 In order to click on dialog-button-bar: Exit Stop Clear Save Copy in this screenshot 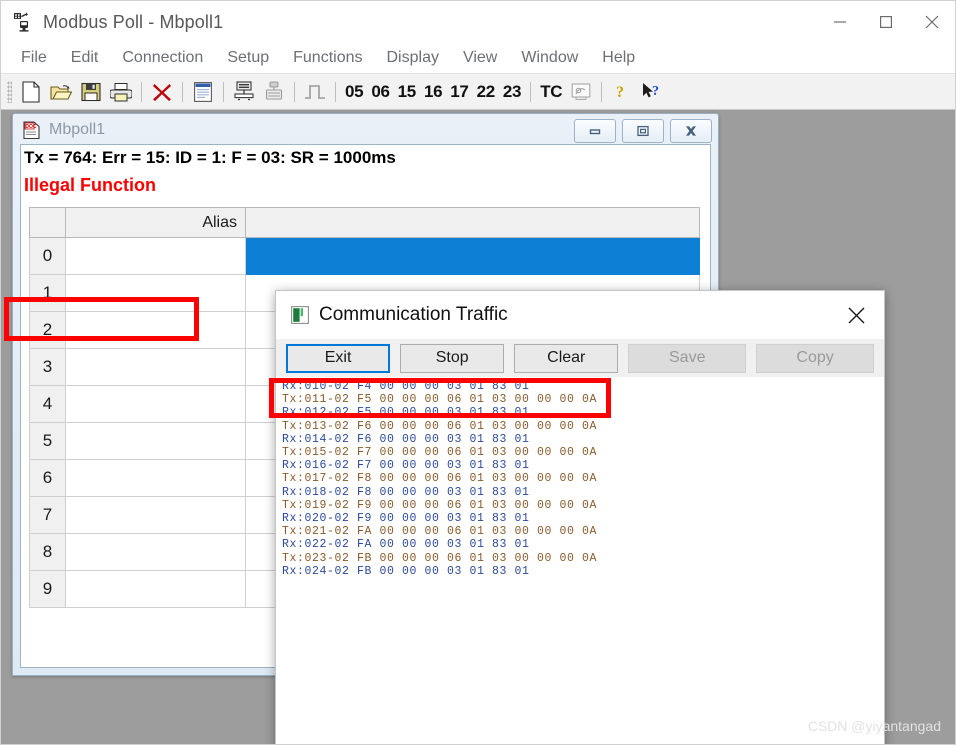, I will do `click(580, 358)`.